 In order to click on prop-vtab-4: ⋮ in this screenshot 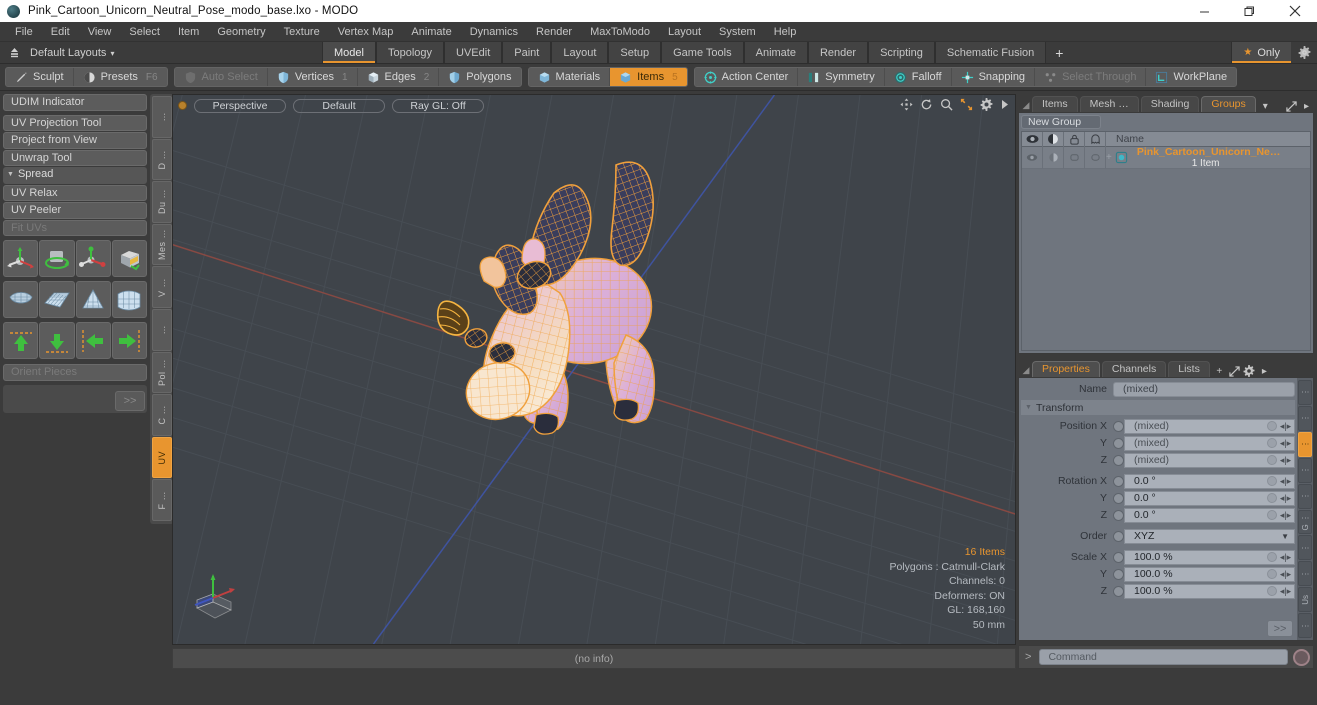, I will do `click(1305, 496)`.